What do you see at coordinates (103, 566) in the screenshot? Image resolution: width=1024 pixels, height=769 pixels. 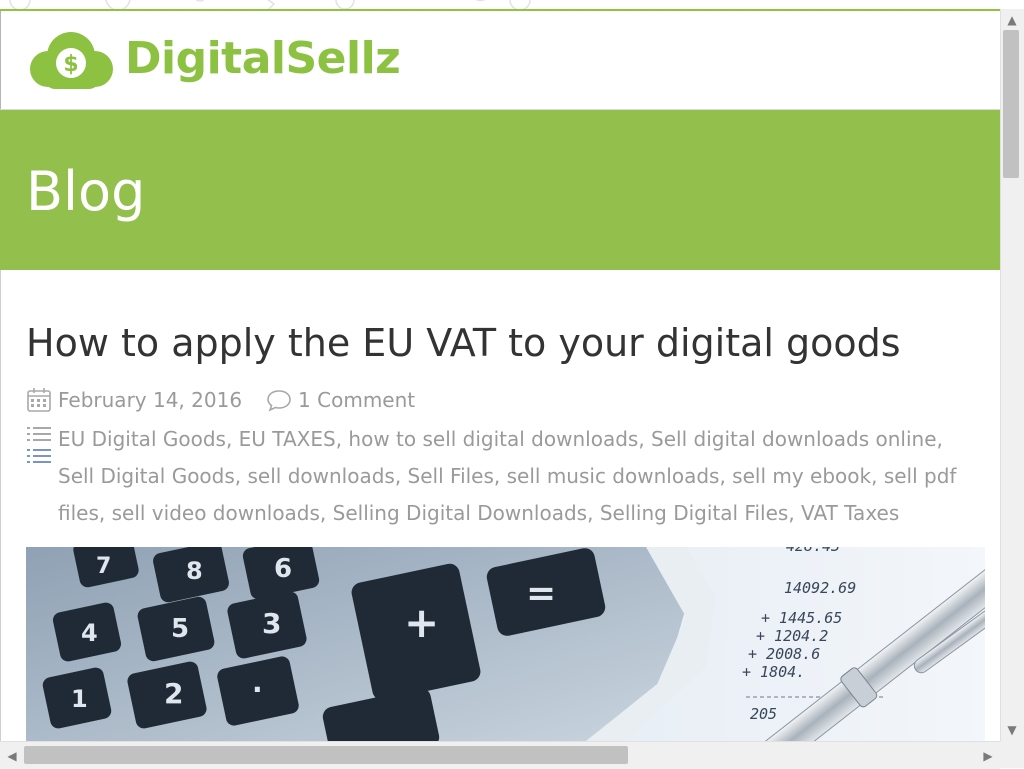 I see `svg-text: 7` at bounding box center [103, 566].